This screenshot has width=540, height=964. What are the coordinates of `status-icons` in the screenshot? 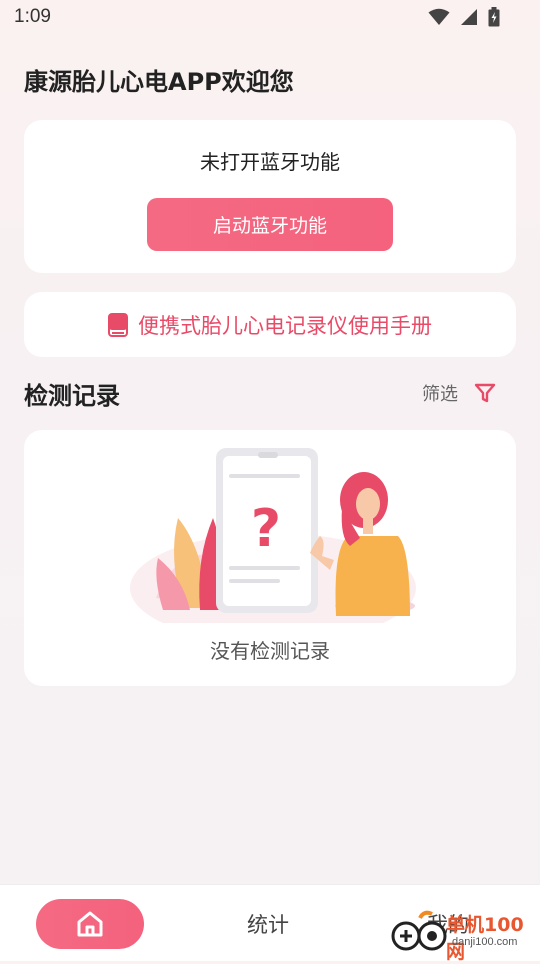 It's located at (464, 17).